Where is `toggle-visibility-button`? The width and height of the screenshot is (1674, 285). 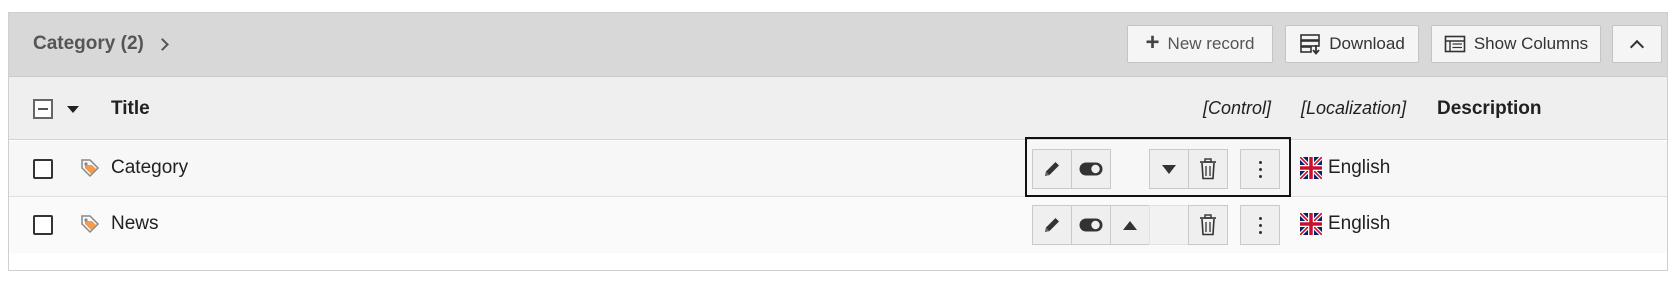
toggle-visibility-button is located at coordinates (1091, 225).